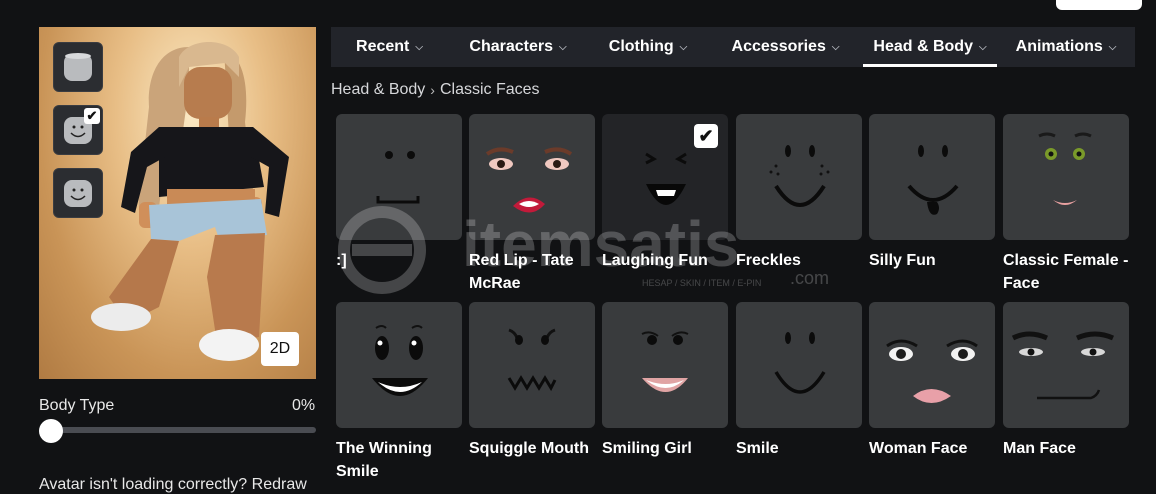 The width and height of the screenshot is (1156, 494). I want to click on item-card: Smile, so click(799, 381).